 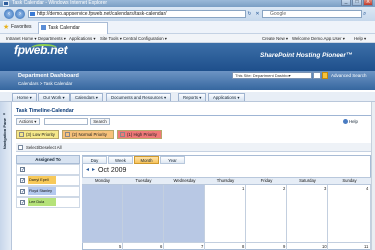 I want to click on day-number: 10, so click(x=324, y=246).